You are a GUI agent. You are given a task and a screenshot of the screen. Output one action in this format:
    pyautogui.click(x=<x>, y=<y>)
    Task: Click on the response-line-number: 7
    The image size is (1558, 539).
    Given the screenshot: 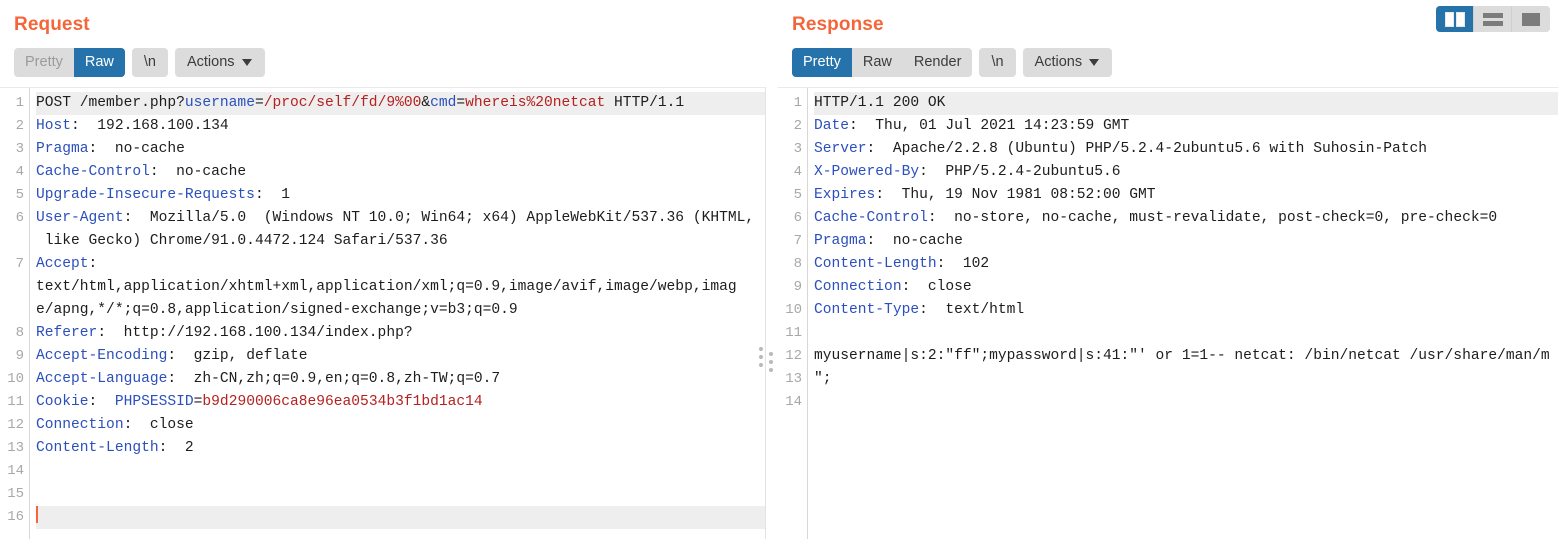 What is the action you would take?
    pyautogui.click(x=797, y=241)
    